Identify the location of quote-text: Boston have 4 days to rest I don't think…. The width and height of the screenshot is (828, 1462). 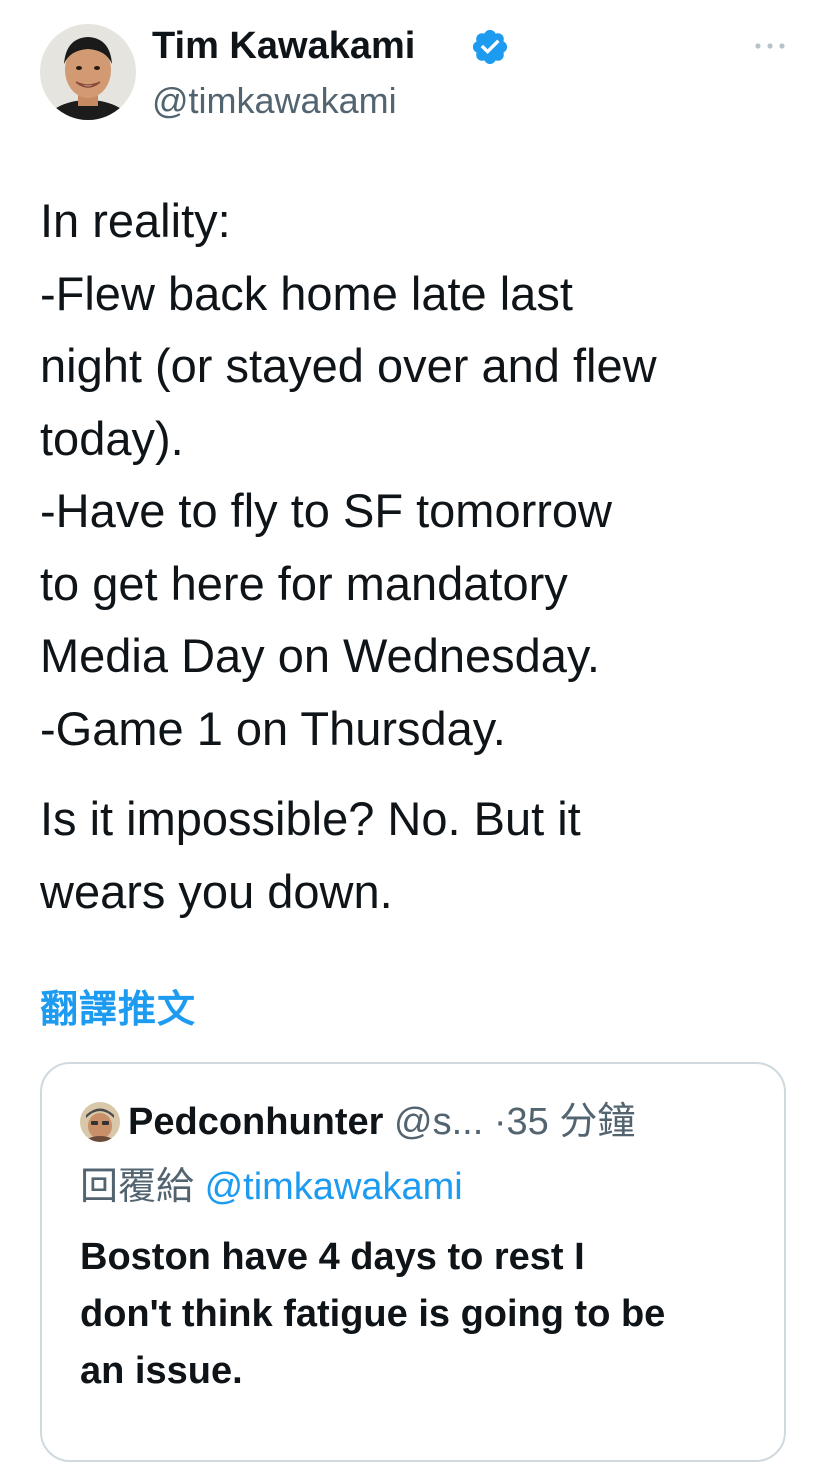
(420, 1314).